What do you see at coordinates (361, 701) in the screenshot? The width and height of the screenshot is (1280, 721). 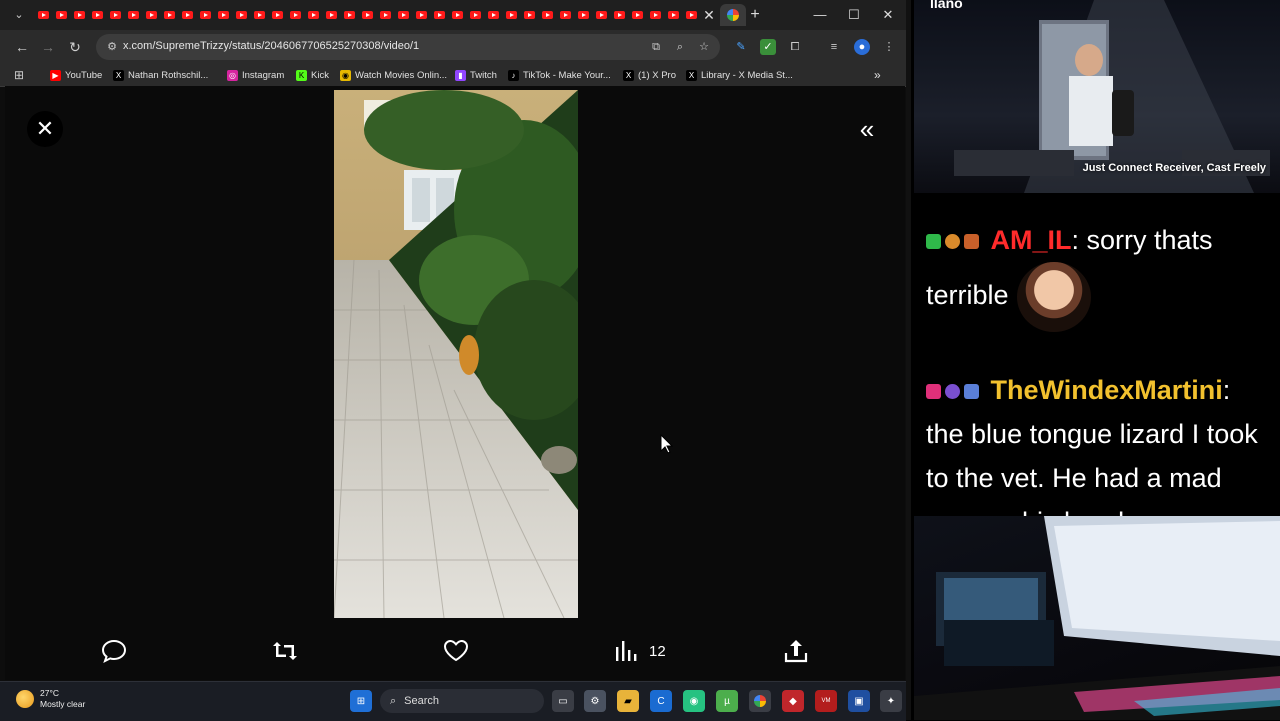 I see `start-button: ⊞` at bounding box center [361, 701].